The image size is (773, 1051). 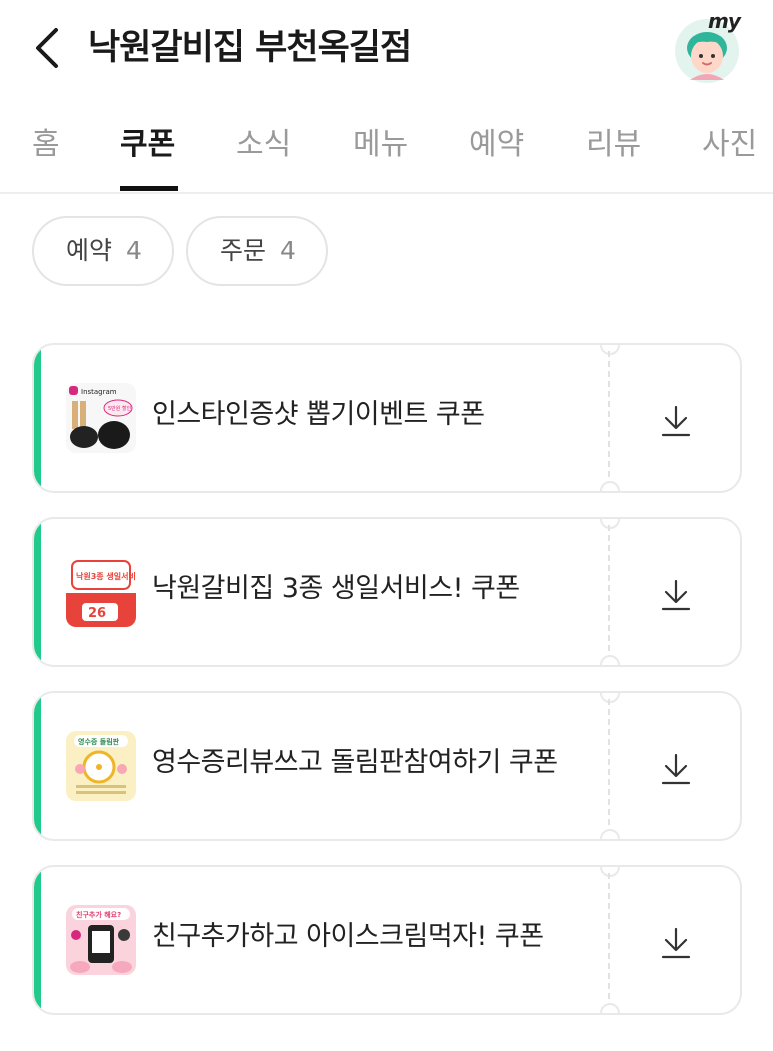 I want to click on friend-add-promo-image: 친구추가 해요?, so click(x=101, y=940).